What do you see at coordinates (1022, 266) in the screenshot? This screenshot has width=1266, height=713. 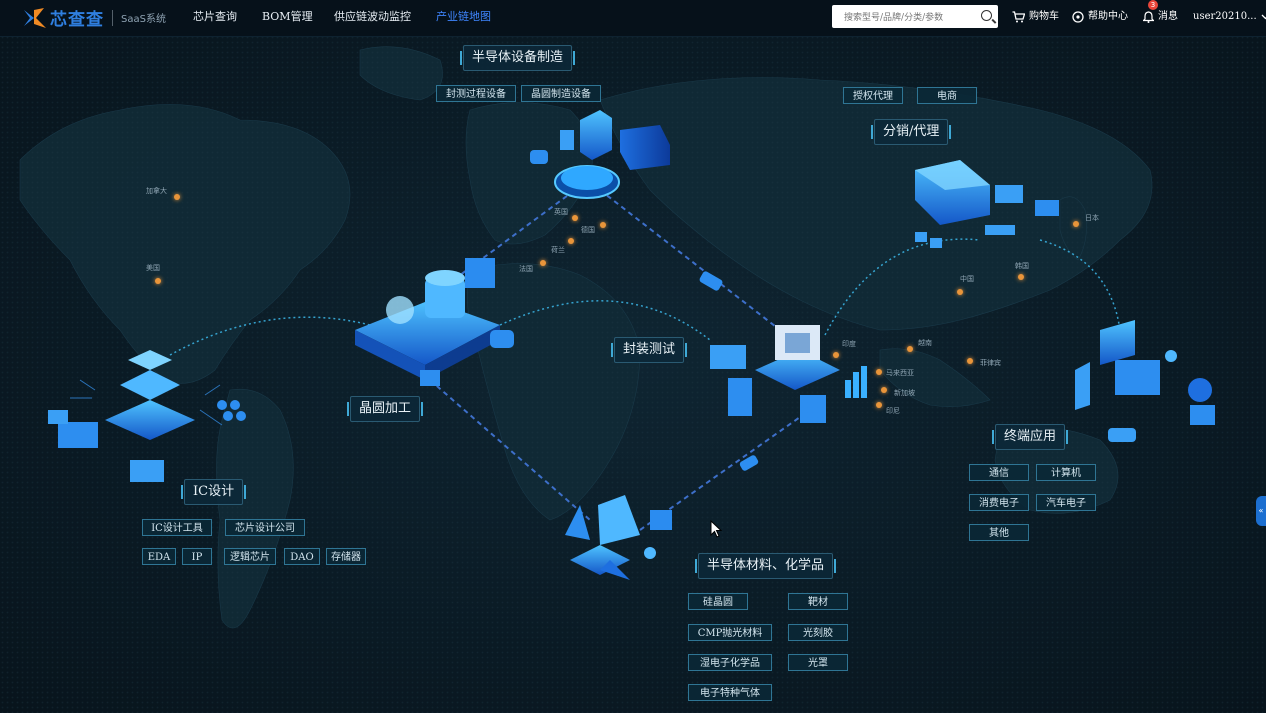 I see `country-label-korea: 韩国` at bounding box center [1022, 266].